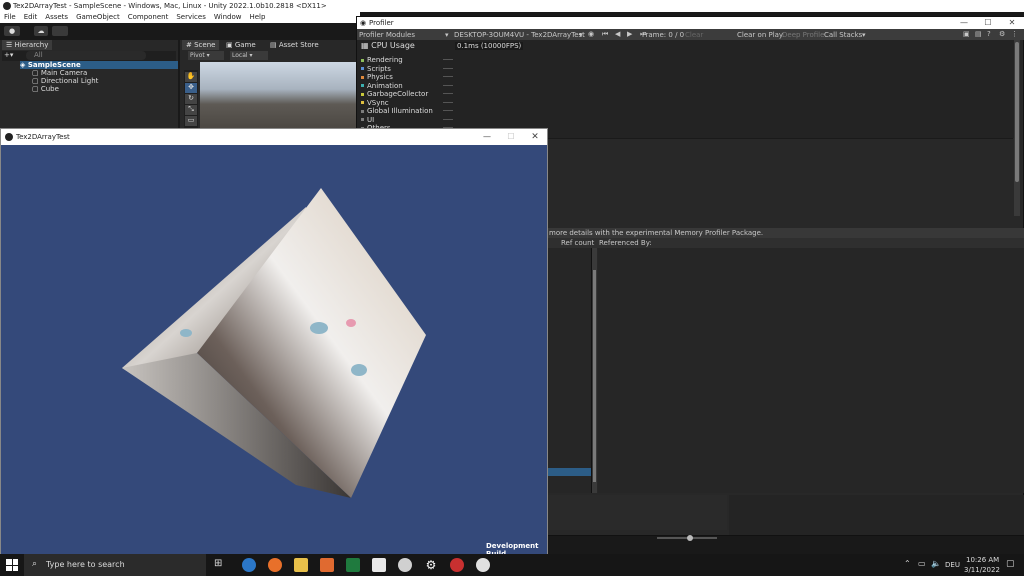 This screenshot has width=1024, height=576. What do you see at coordinates (907, 563) in the screenshot?
I see `tray-chevron-icon: ⌃` at bounding box center [907, 563].